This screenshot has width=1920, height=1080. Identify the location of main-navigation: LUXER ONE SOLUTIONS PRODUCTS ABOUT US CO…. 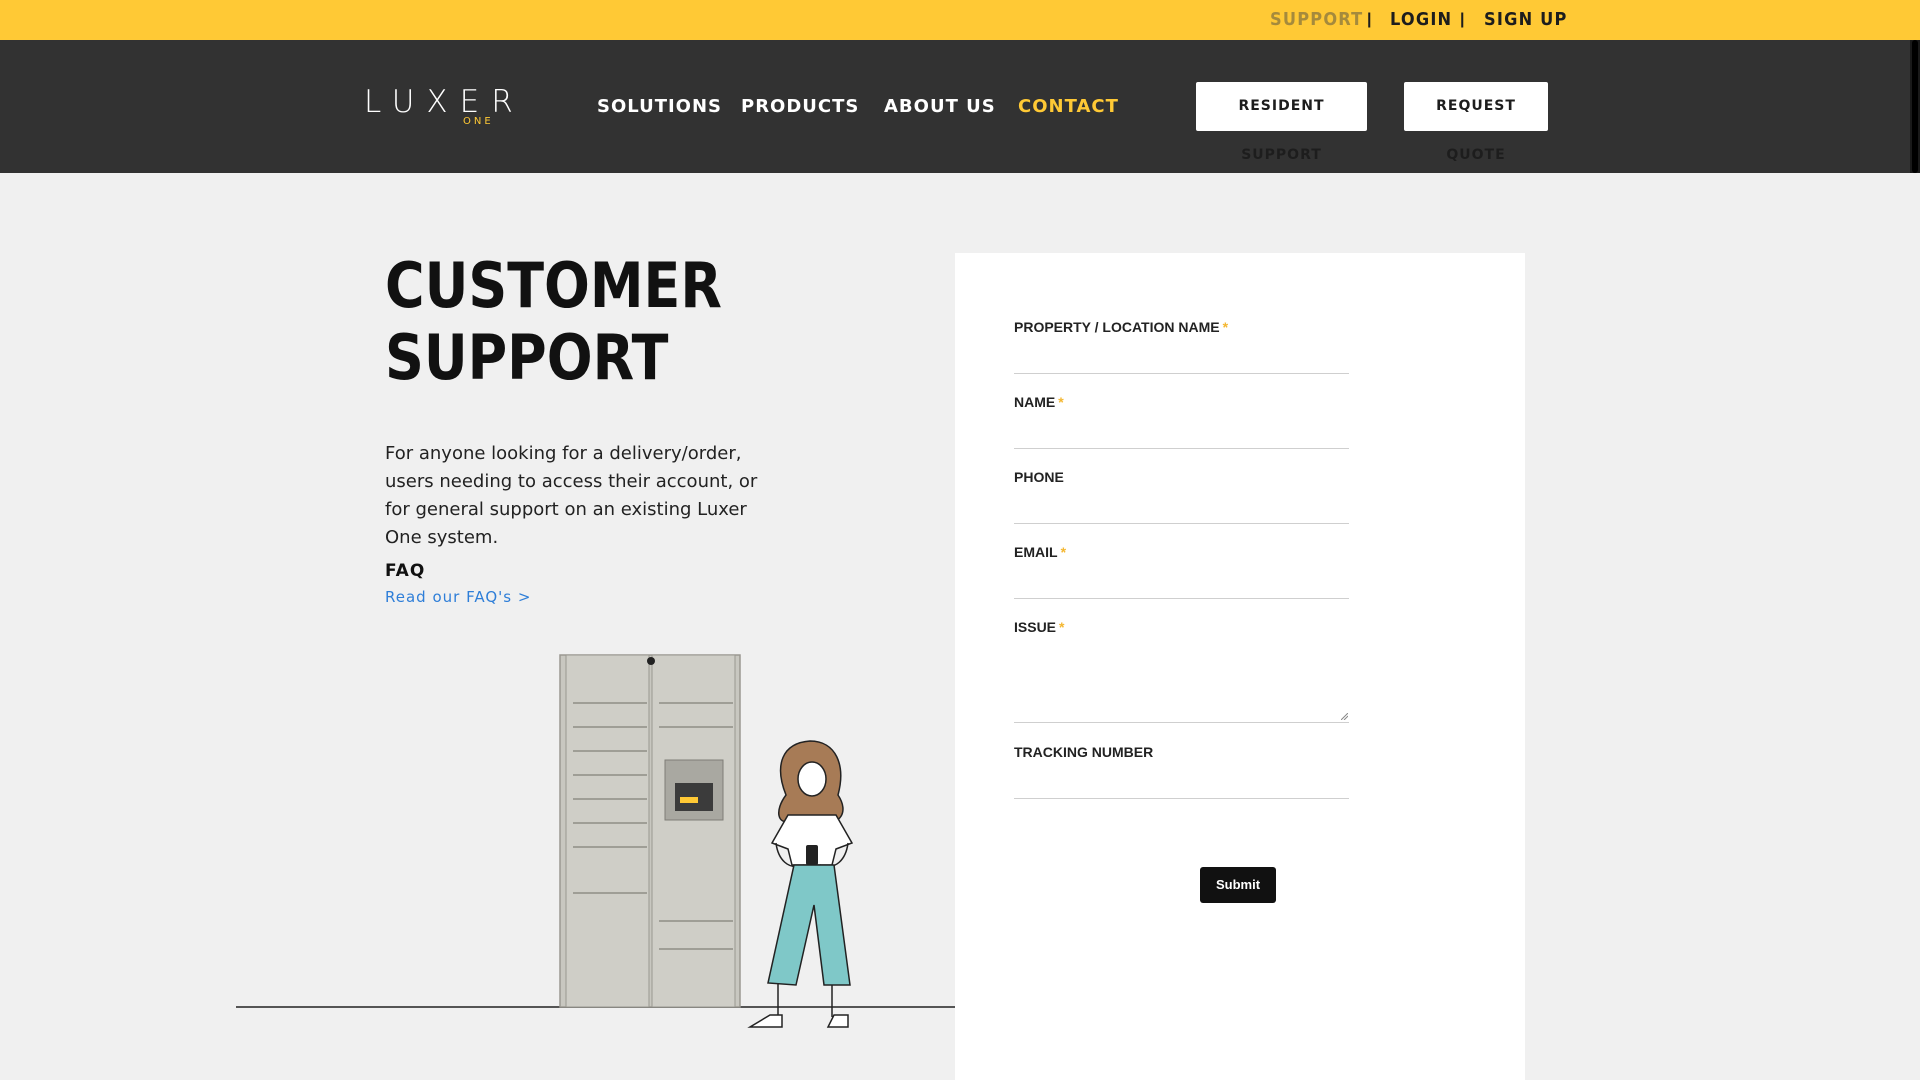
(955, 106).